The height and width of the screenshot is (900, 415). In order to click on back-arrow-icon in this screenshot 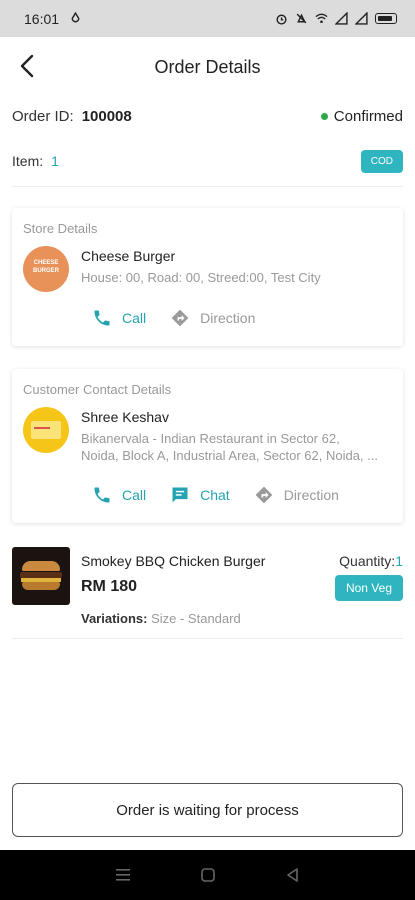, I will do `click(27, 66)`.